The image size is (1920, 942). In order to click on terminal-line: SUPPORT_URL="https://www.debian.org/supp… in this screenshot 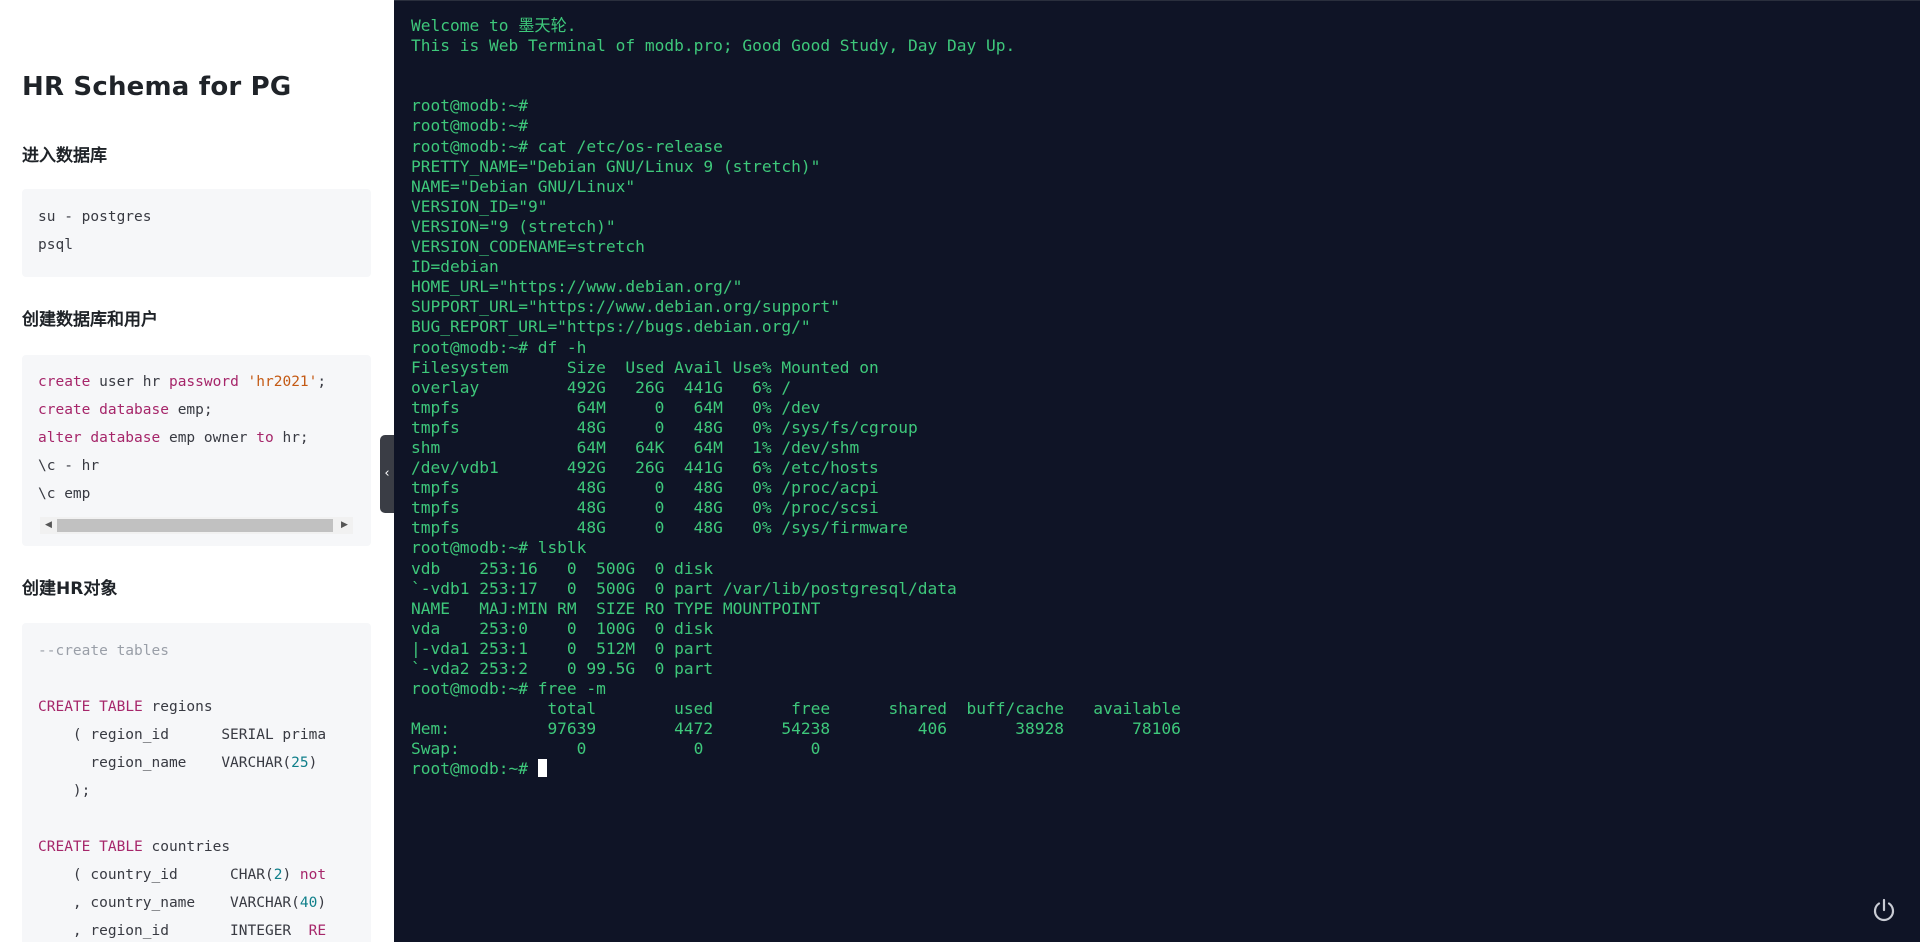, I will do `click(625, 307)`.